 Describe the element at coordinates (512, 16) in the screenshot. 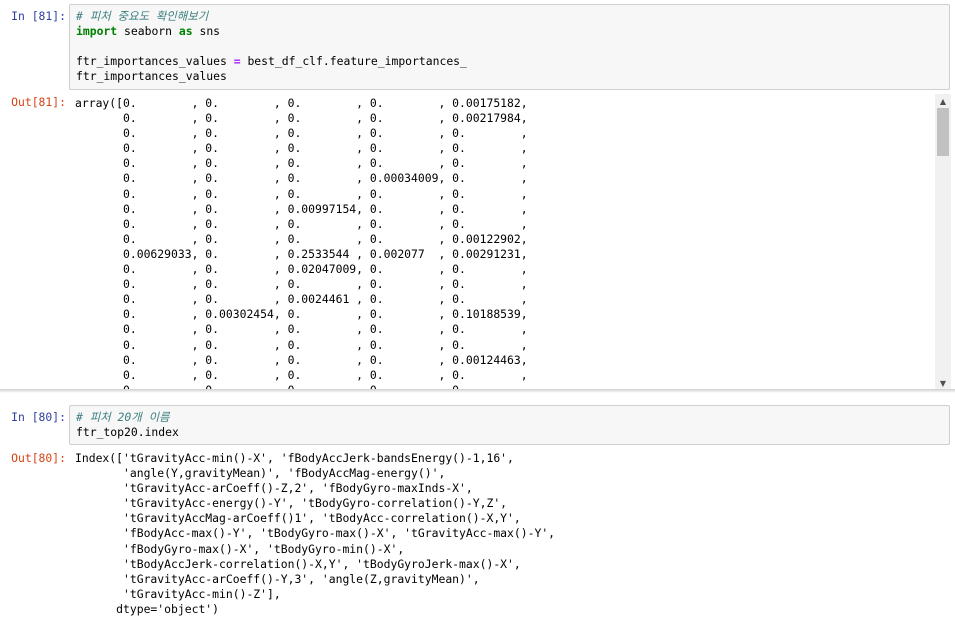

I see `code-line: # 피처 중요도 확인해보기` at that location.